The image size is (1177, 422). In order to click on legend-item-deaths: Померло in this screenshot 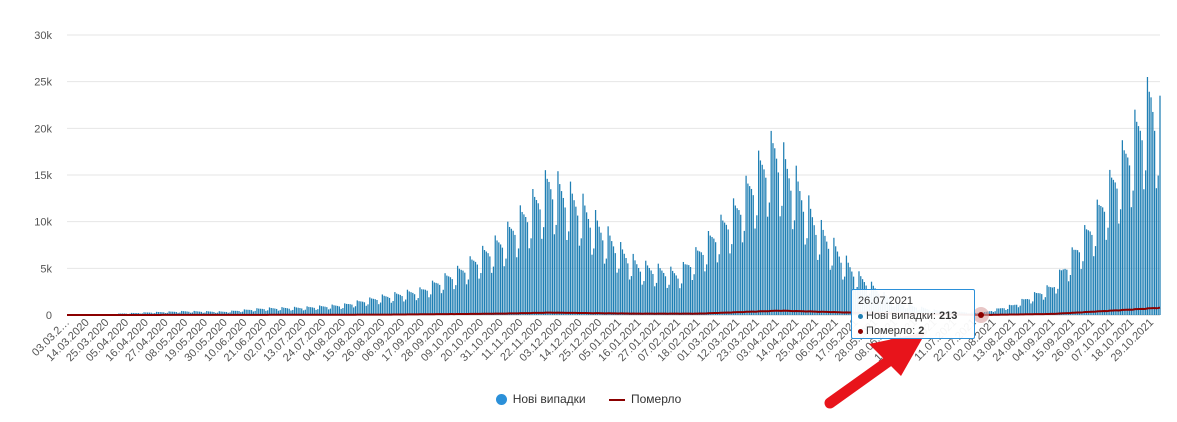, I will do `click(644, 399)`.